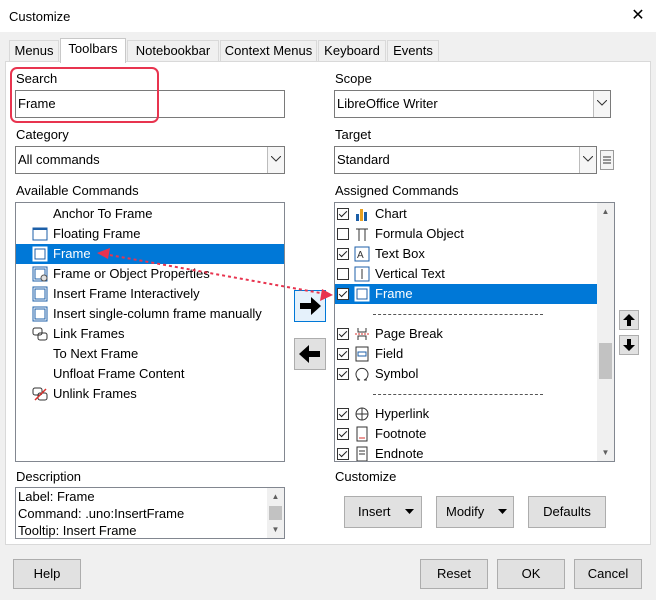  I want to click on tab-toolbars: Toolbars, so click(93, 50).